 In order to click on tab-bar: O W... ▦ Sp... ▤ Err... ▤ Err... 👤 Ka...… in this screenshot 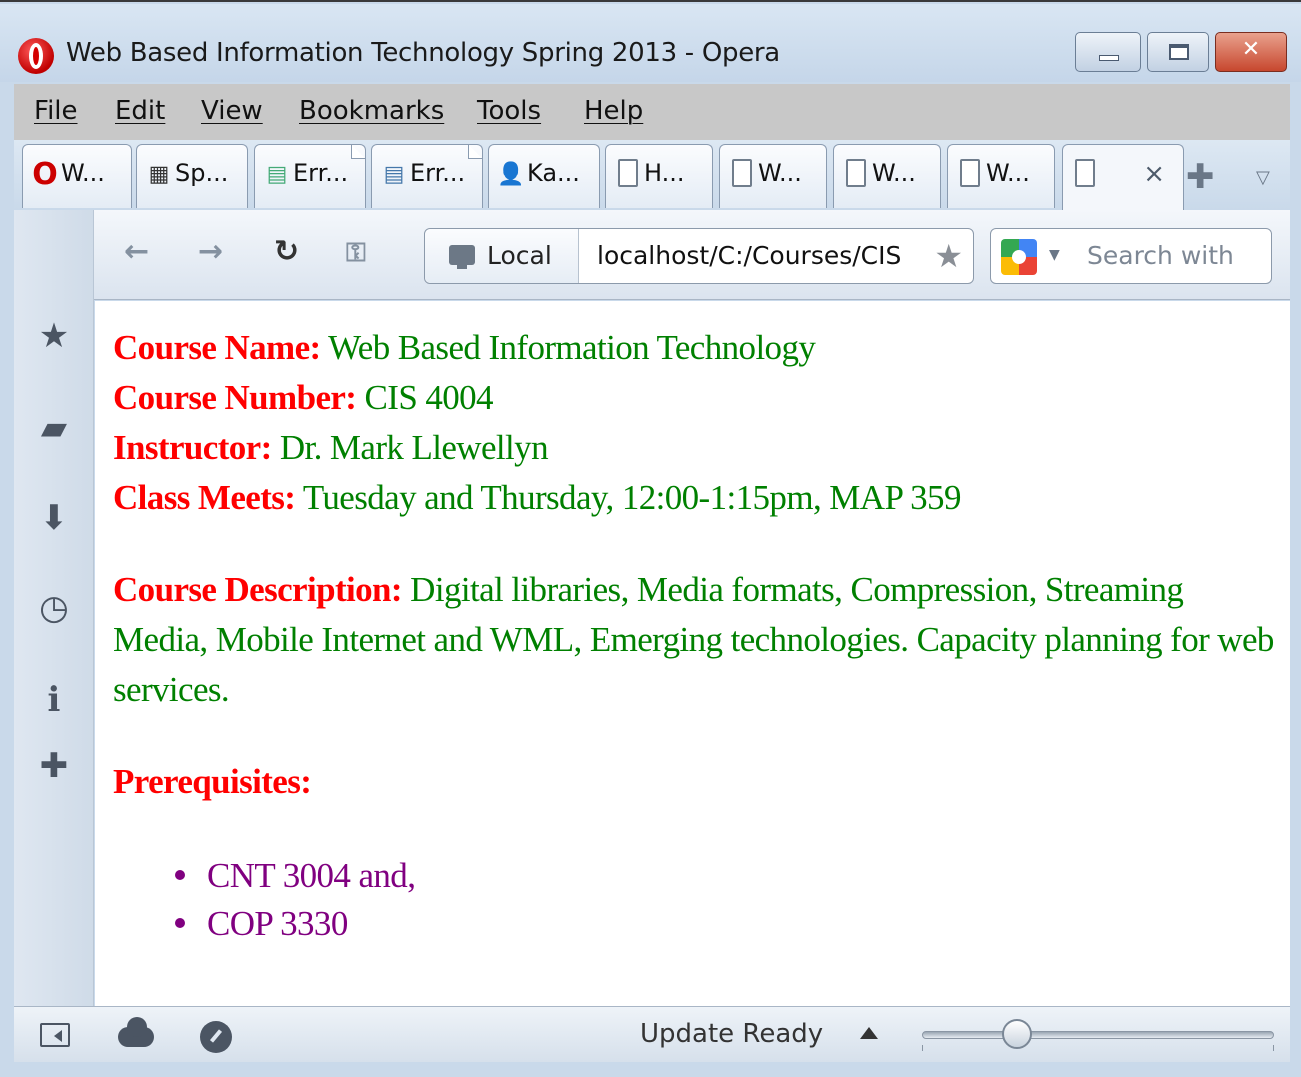, I will do `click(652, 175)`.